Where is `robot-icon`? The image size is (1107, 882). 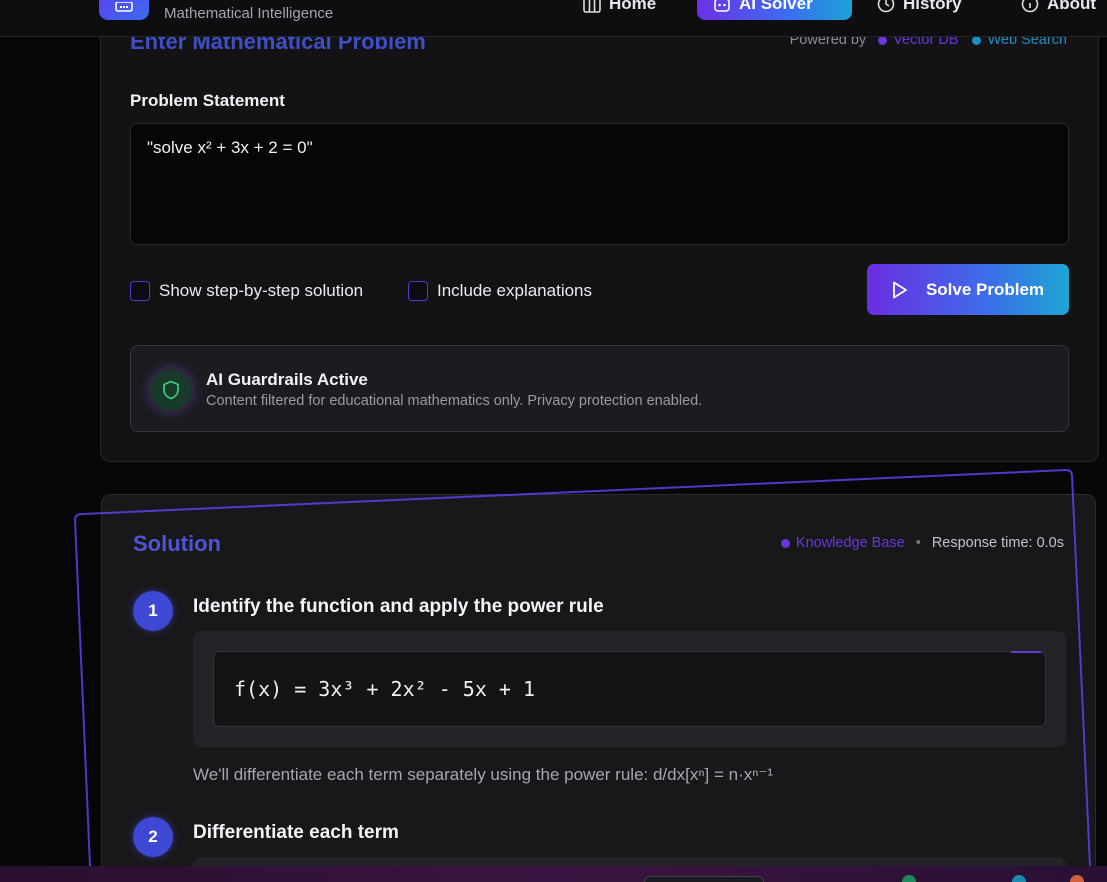
robot-icon is located at coordinates (722, 6).